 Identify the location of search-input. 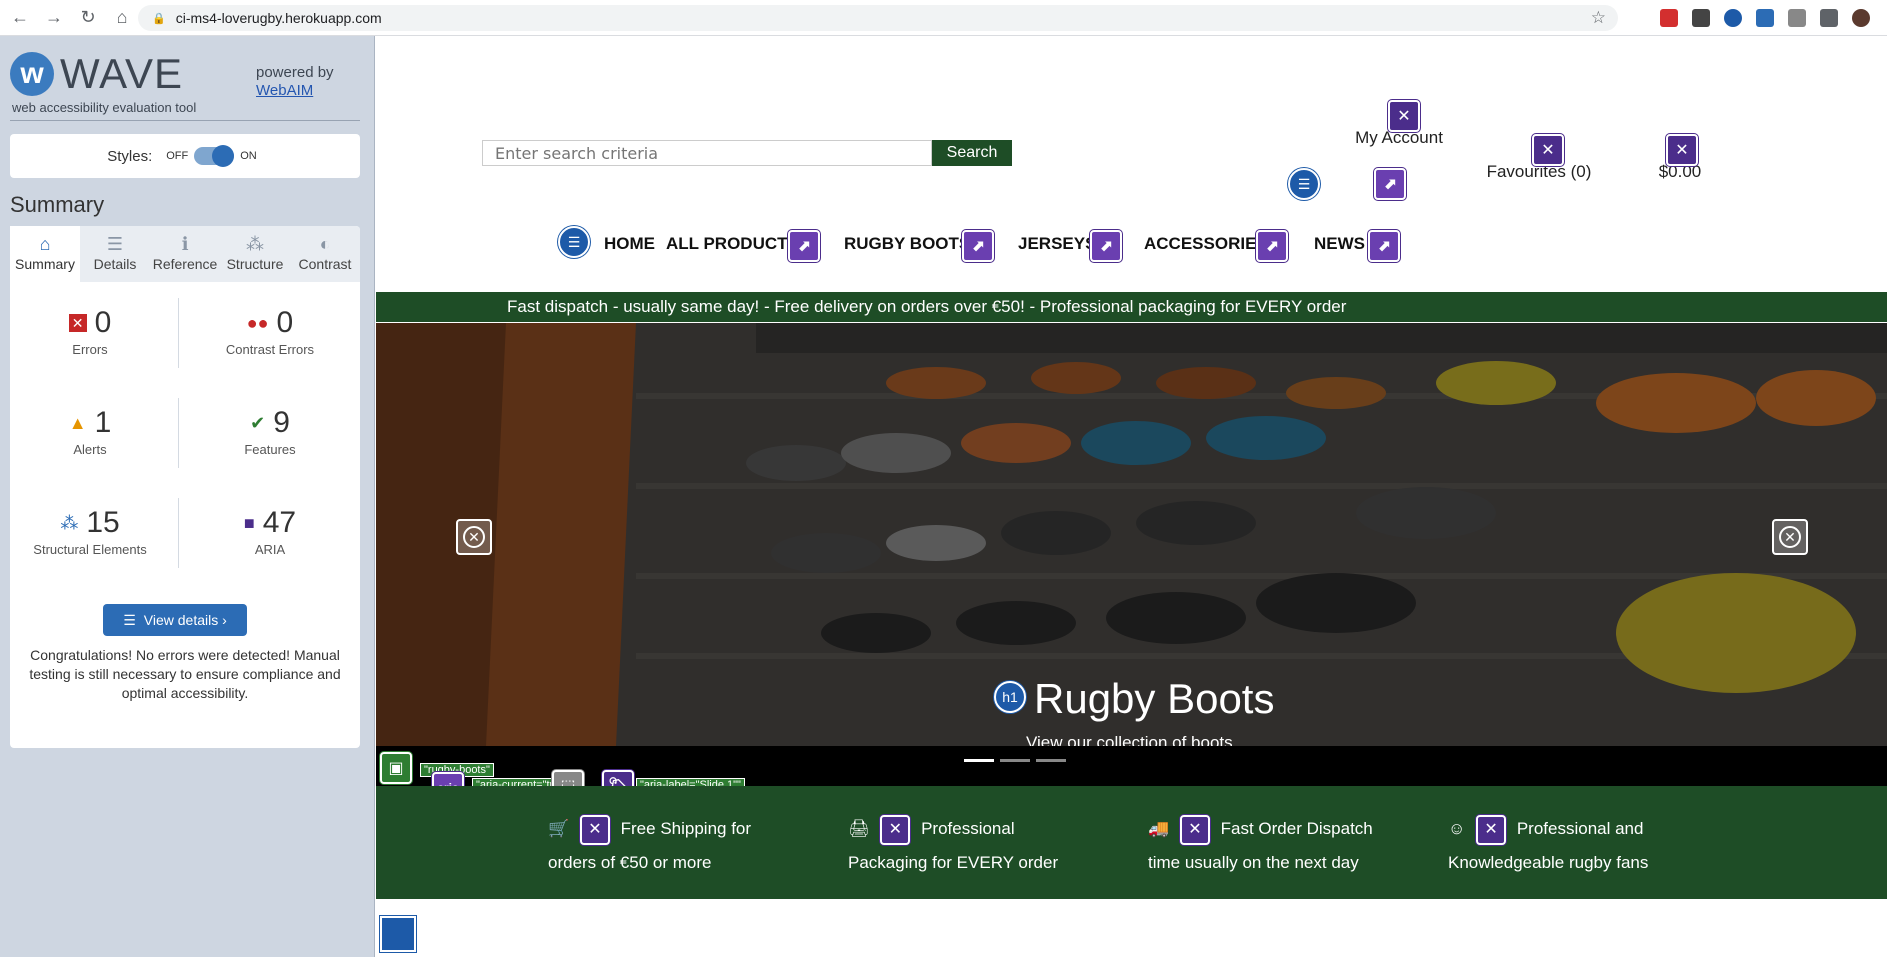
(707, 153).